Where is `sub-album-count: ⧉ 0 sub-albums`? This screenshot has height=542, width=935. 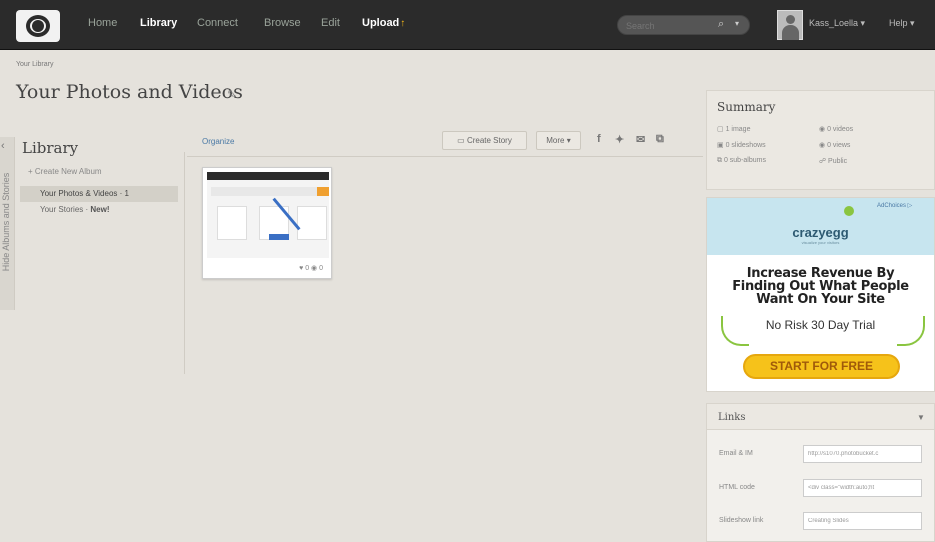 sub-album-count: ⧉ 0 sub-albums is located at coordinates (741, 161).